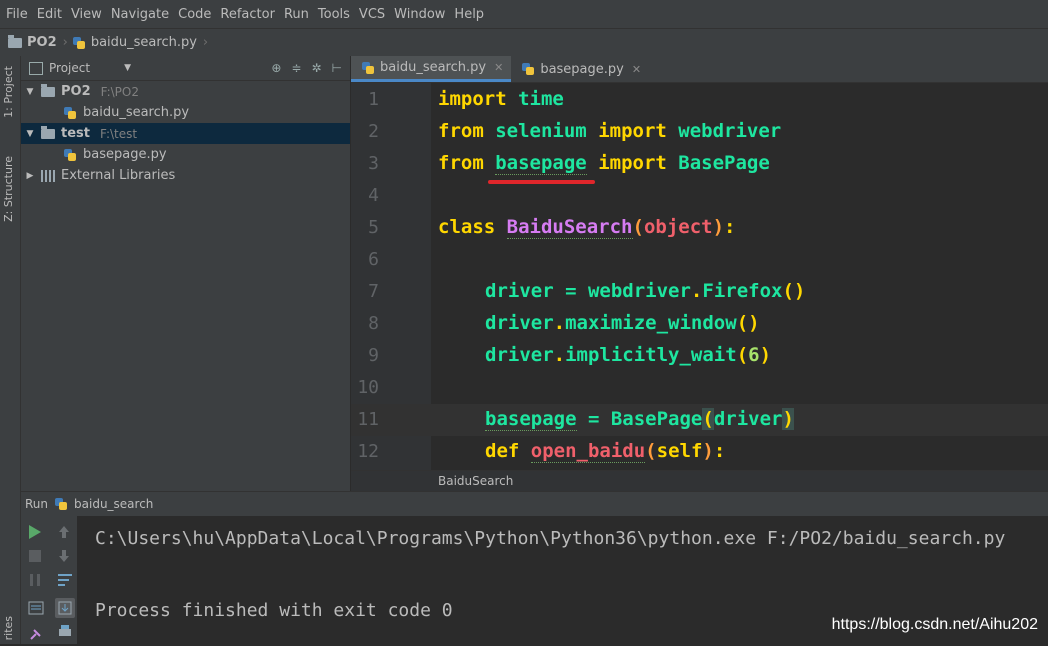 This screenshot has height=646, width=1048. I want to click on code-line: 2 from selenium import webdriver, so click(699, 132).